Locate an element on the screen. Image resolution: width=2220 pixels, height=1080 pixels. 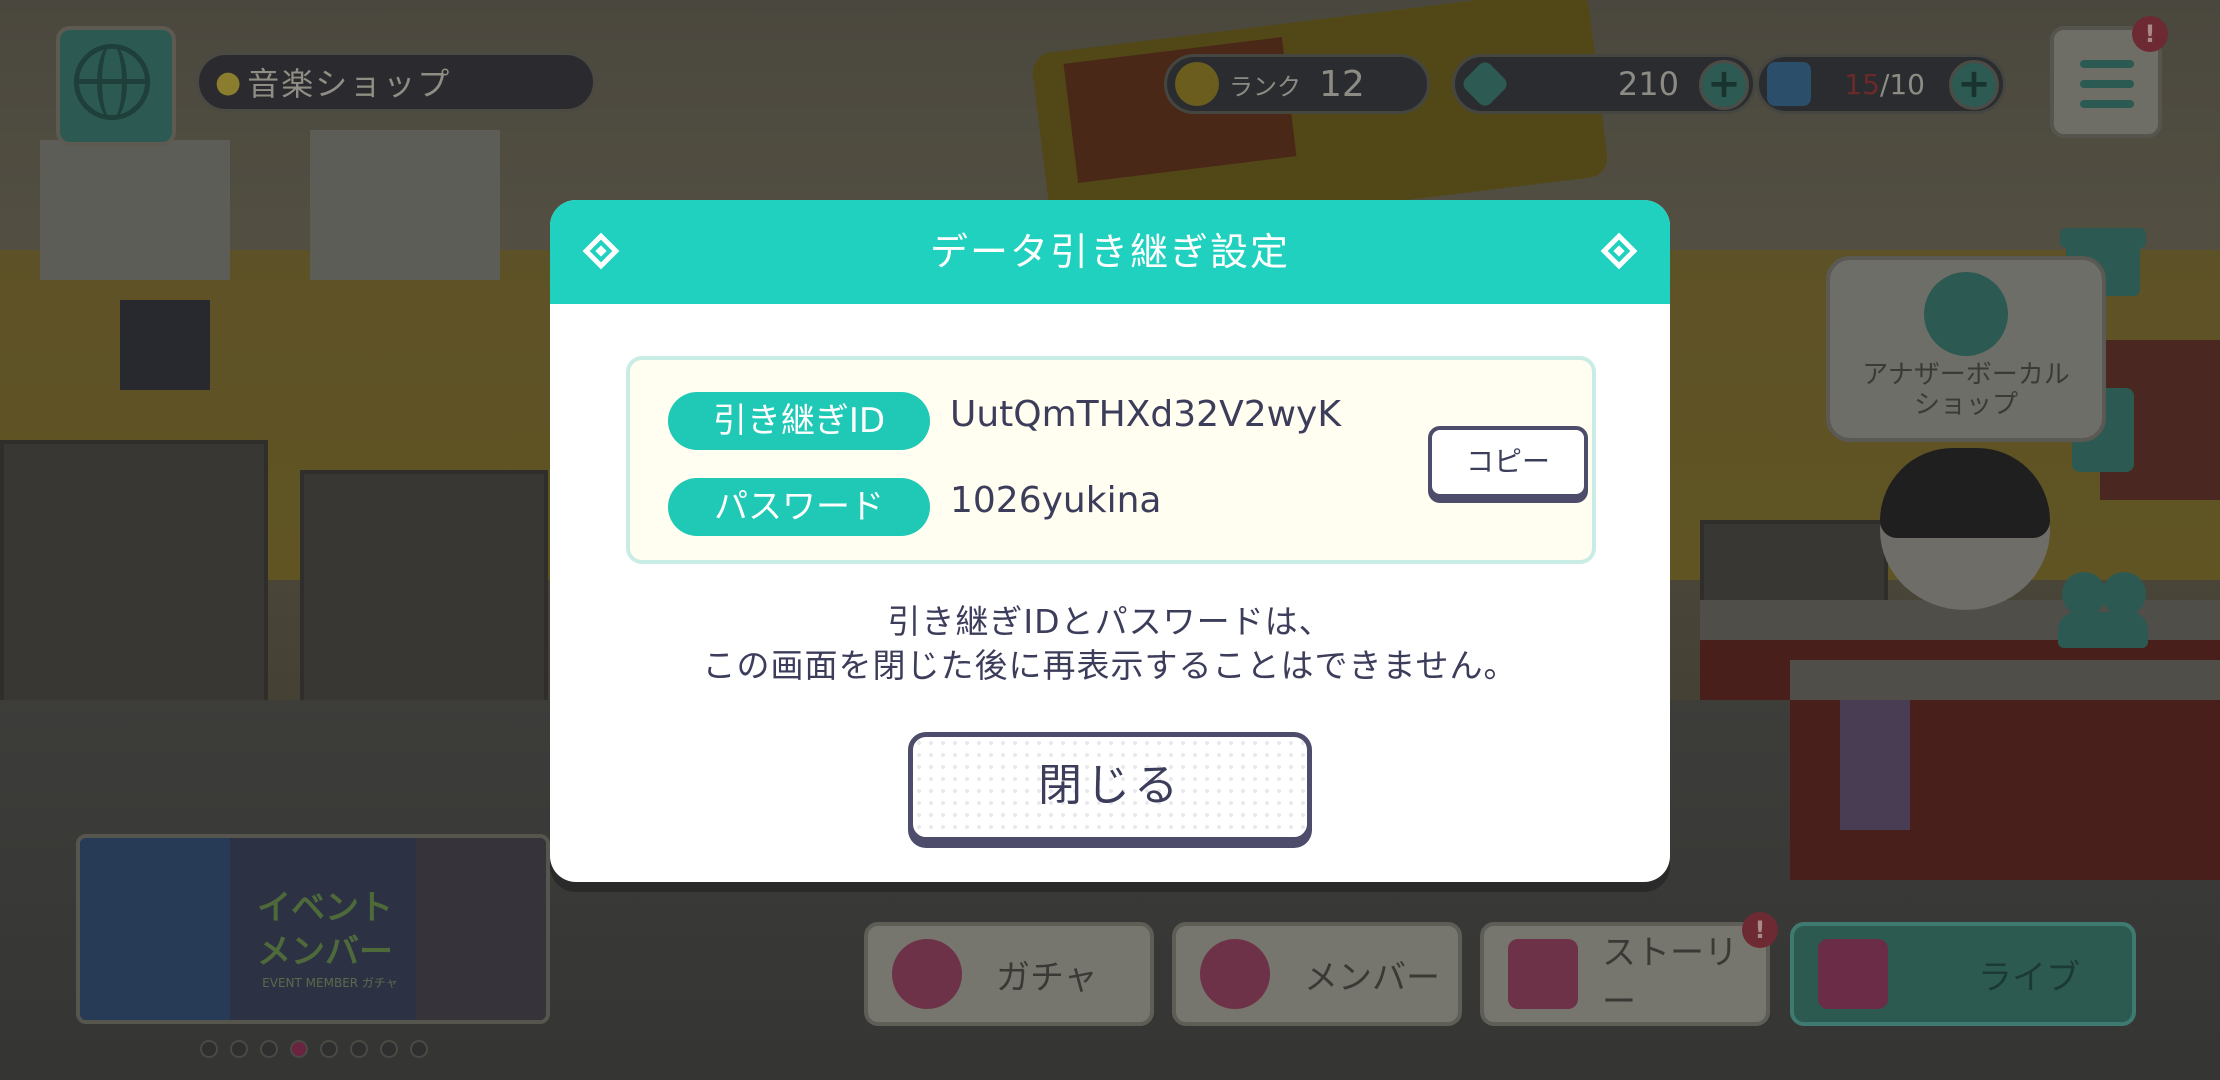
dialog-header: データ引き継ぎ設定 is located at coordinates (1110, 252).